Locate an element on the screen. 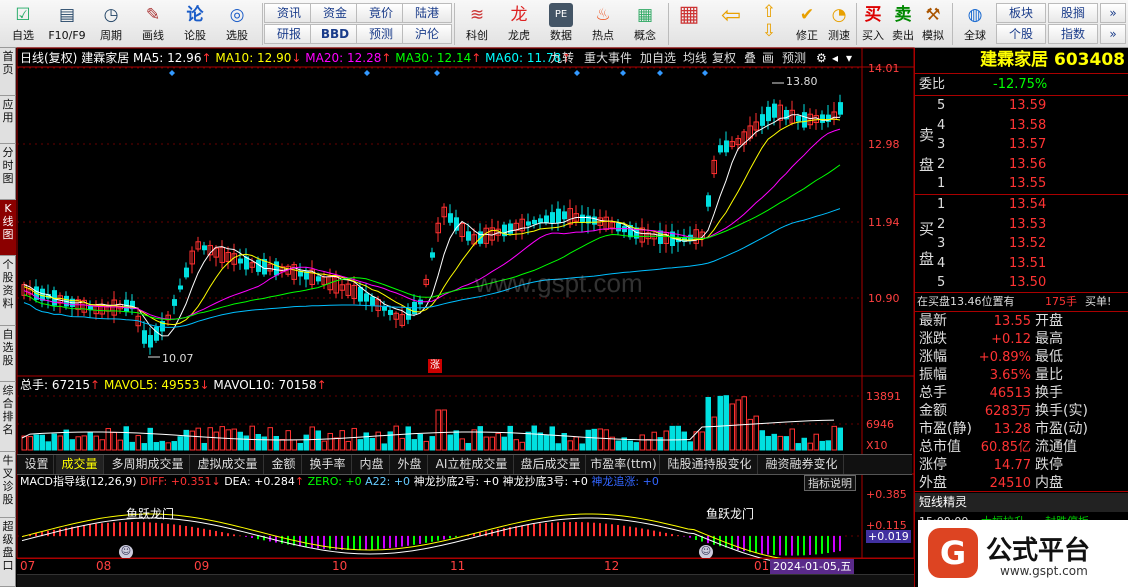 Image resolution: width=1128 pixels, height=587 pixels. fund-button: 资金 is located at coordinates (335, 13).